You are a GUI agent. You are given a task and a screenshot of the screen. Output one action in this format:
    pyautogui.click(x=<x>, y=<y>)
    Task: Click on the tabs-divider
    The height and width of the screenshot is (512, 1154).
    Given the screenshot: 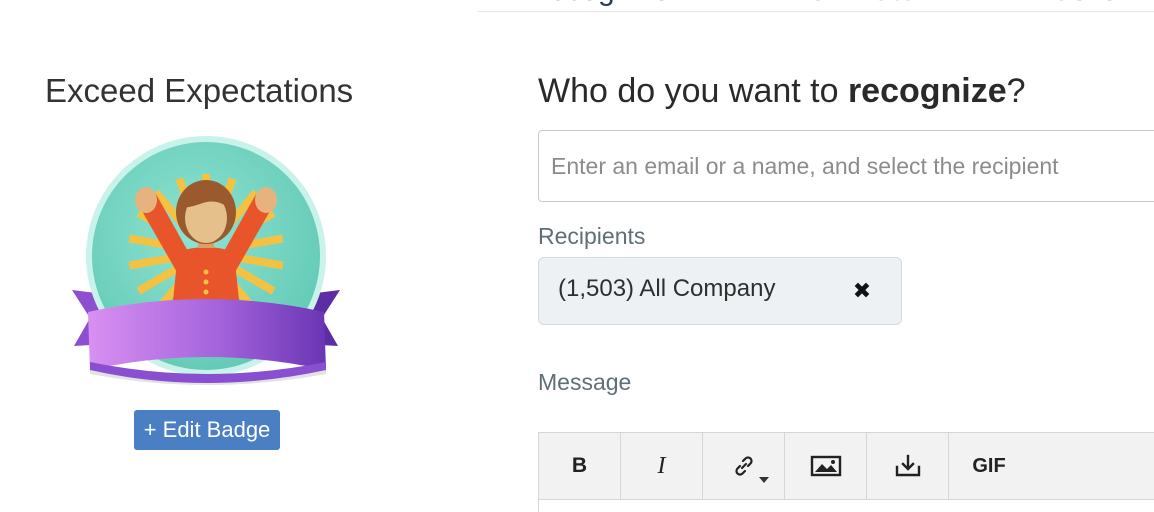 What is the action you would take?
    pyautogui.click(x=816, y=11)
    